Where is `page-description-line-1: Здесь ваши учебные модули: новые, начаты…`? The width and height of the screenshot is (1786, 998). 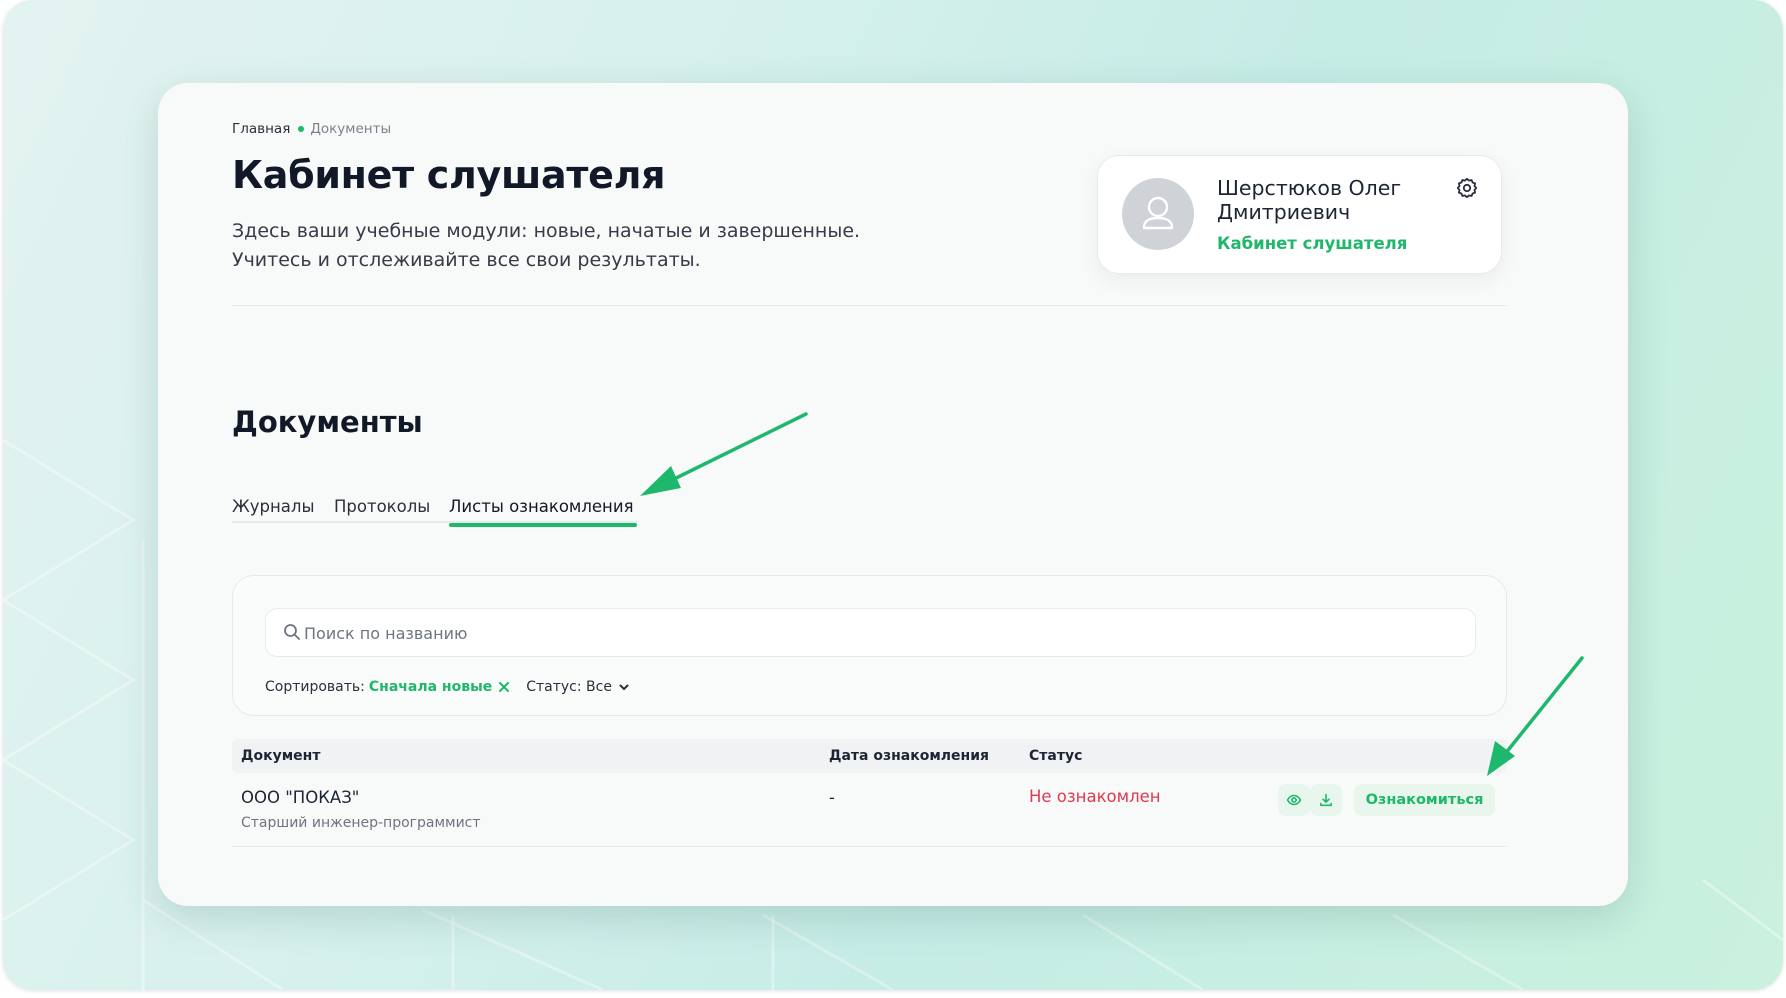 page-description-line-1: Здесь ваши учебные модули: новые, начаты… is located at coordinates (546, 231).